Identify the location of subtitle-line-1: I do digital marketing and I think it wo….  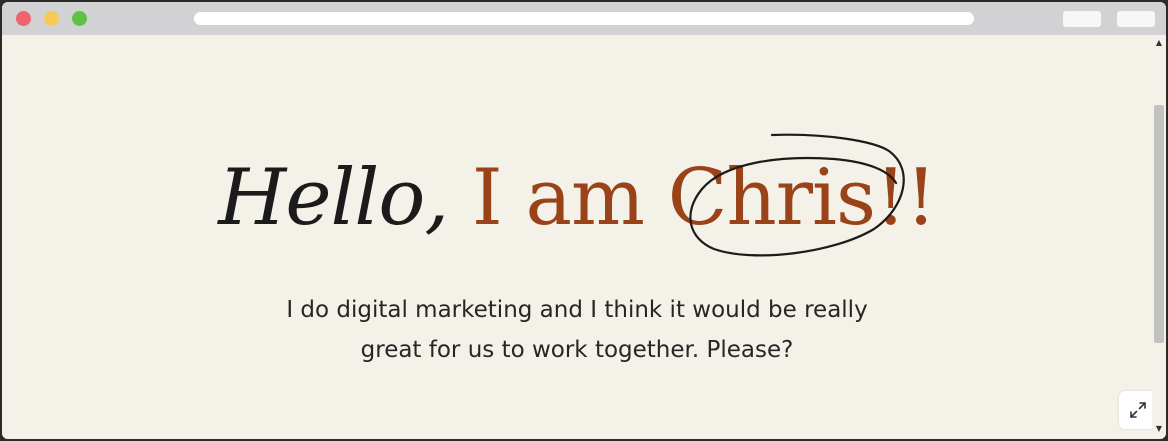
(577, 310).